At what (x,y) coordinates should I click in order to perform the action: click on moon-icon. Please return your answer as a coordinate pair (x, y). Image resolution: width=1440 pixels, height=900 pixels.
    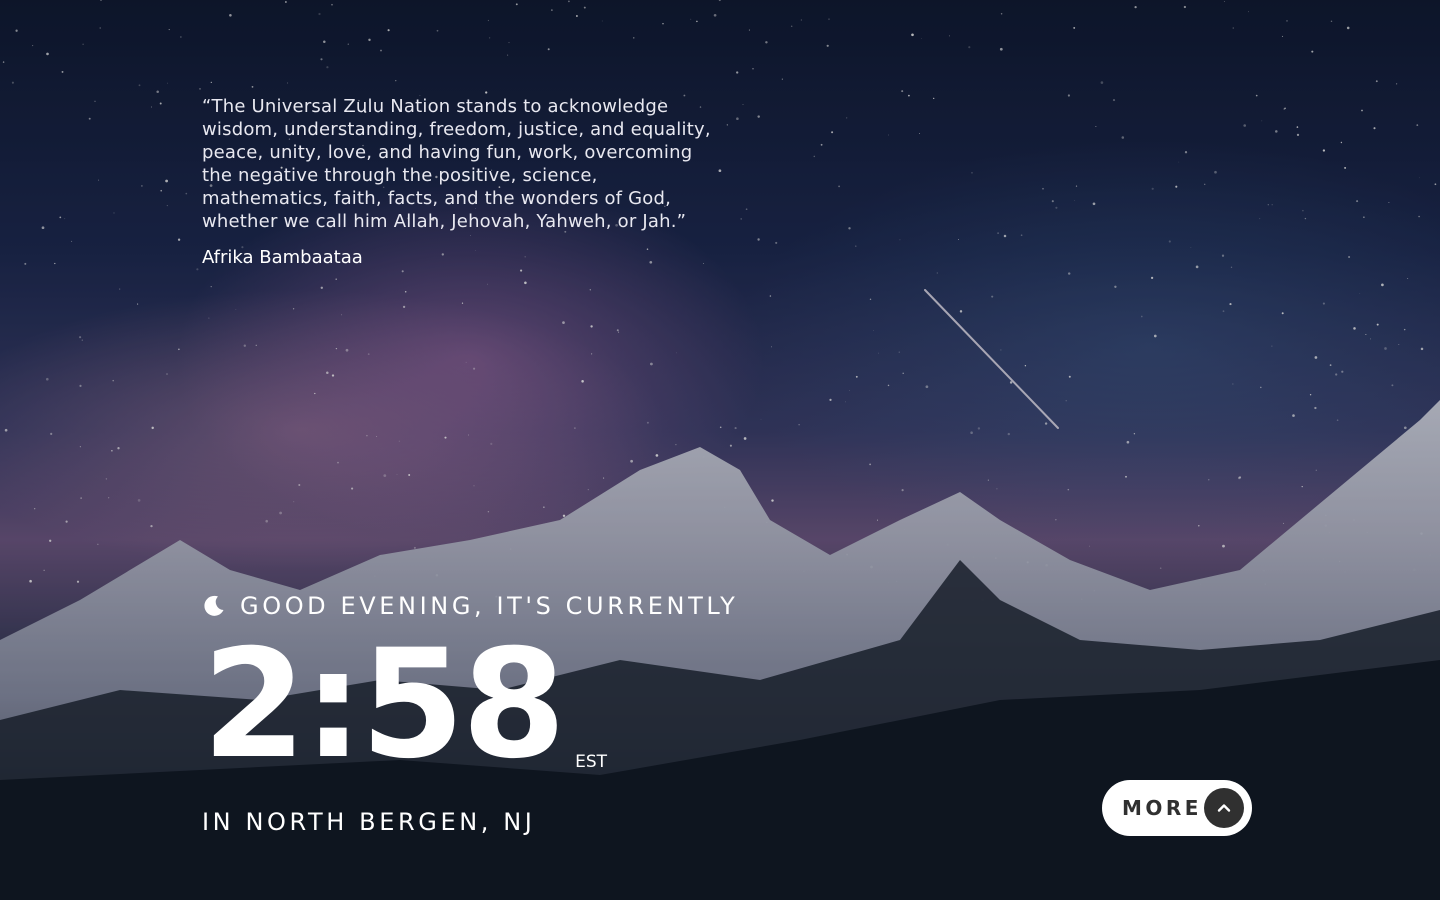
    Looking at the image, I should click on (214, 605).